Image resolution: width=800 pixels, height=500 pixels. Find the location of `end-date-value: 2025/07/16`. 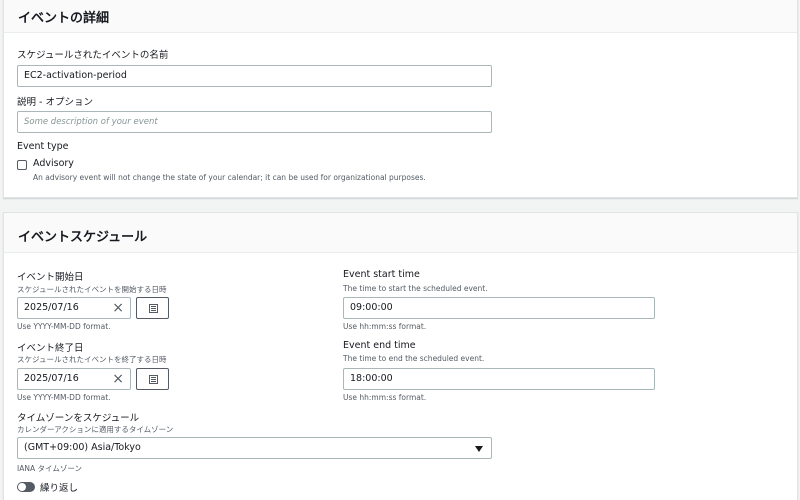

end-date-value: 2025/07/16 is located at coordinates (51, 378).